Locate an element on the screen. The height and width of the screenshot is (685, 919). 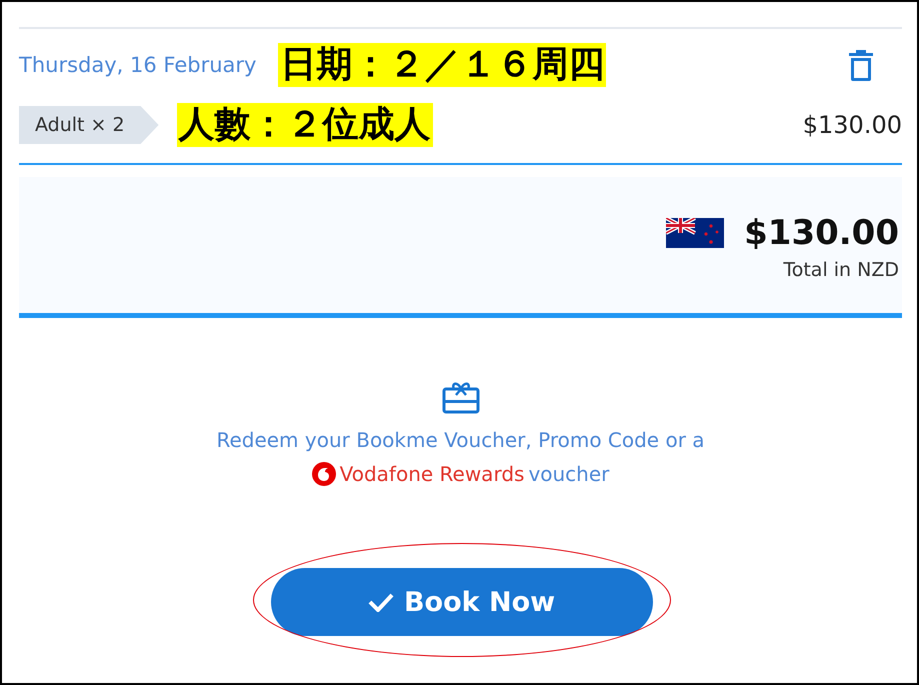
voucher-text: Redeem your Bookme Voucher, Promo Code or a is located at coordinates (460, 440).